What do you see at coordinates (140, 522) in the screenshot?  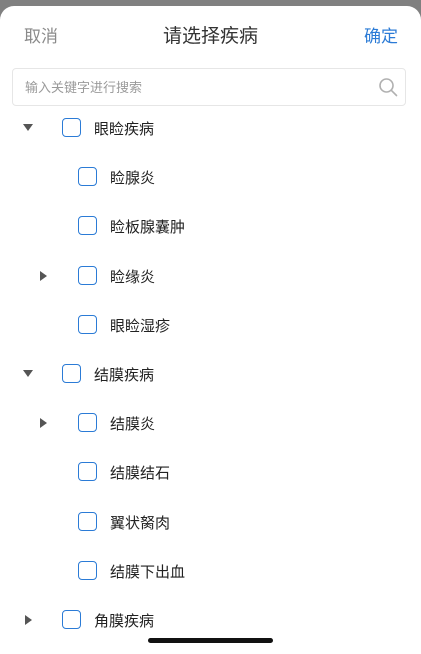 I see `node-label: 翼状胬肉` at bounding box center [140, 522].